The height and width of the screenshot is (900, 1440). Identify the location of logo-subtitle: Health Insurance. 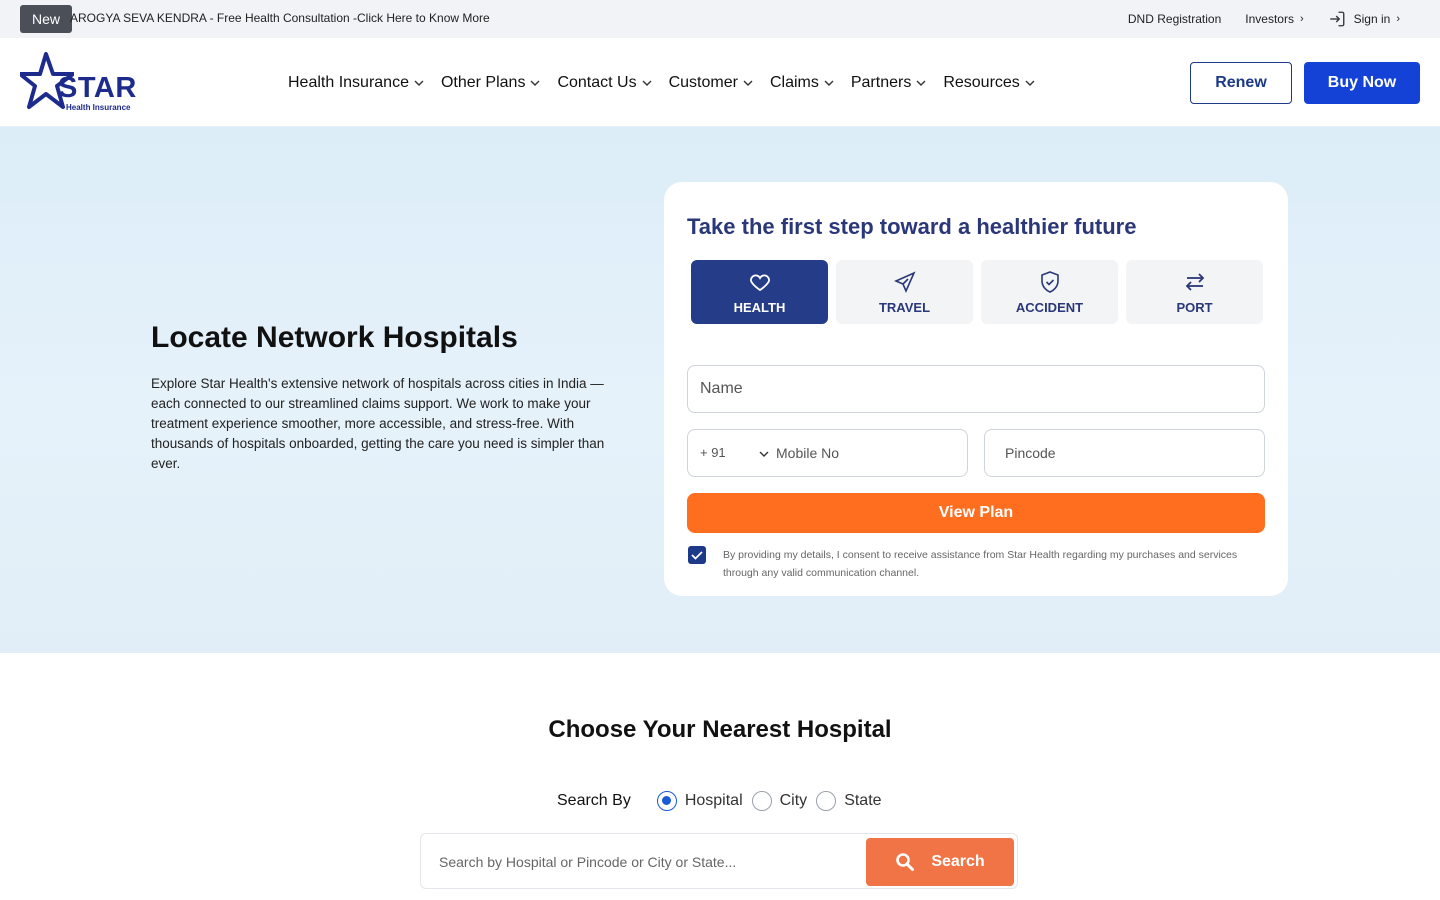
(98, 107).